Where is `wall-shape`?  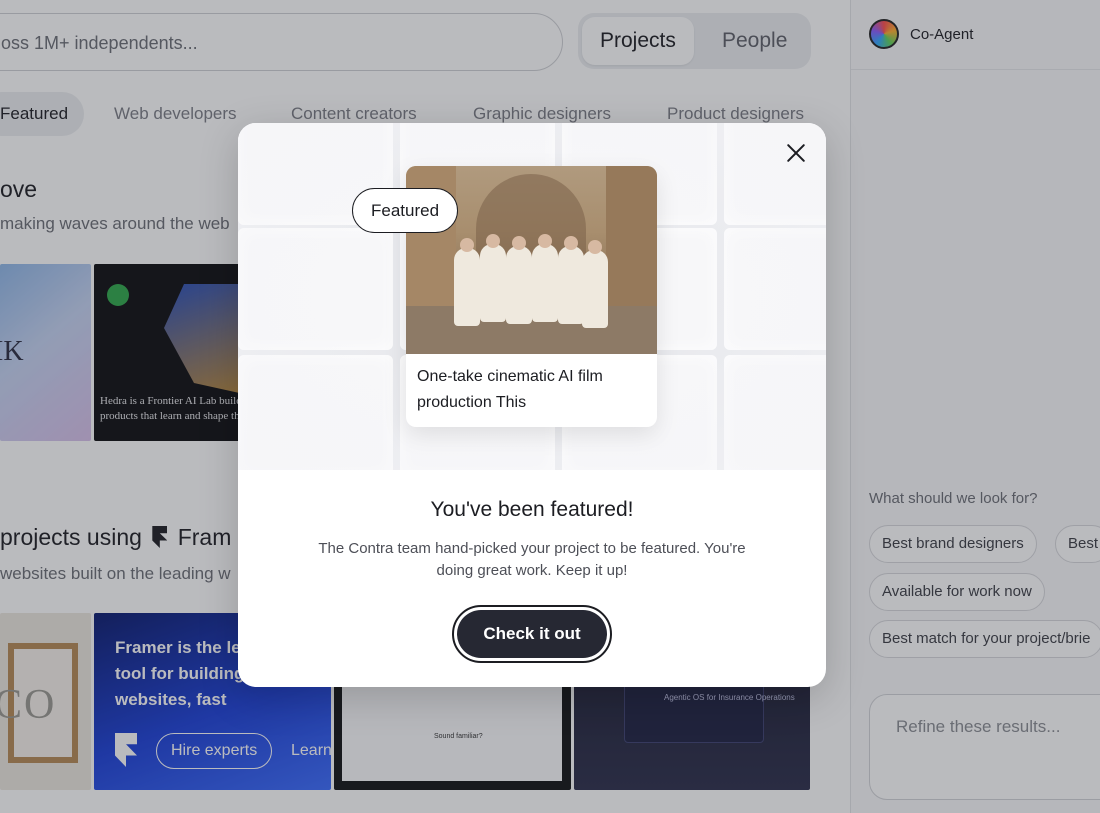
wall-shape is located at coordinates (631, 241).